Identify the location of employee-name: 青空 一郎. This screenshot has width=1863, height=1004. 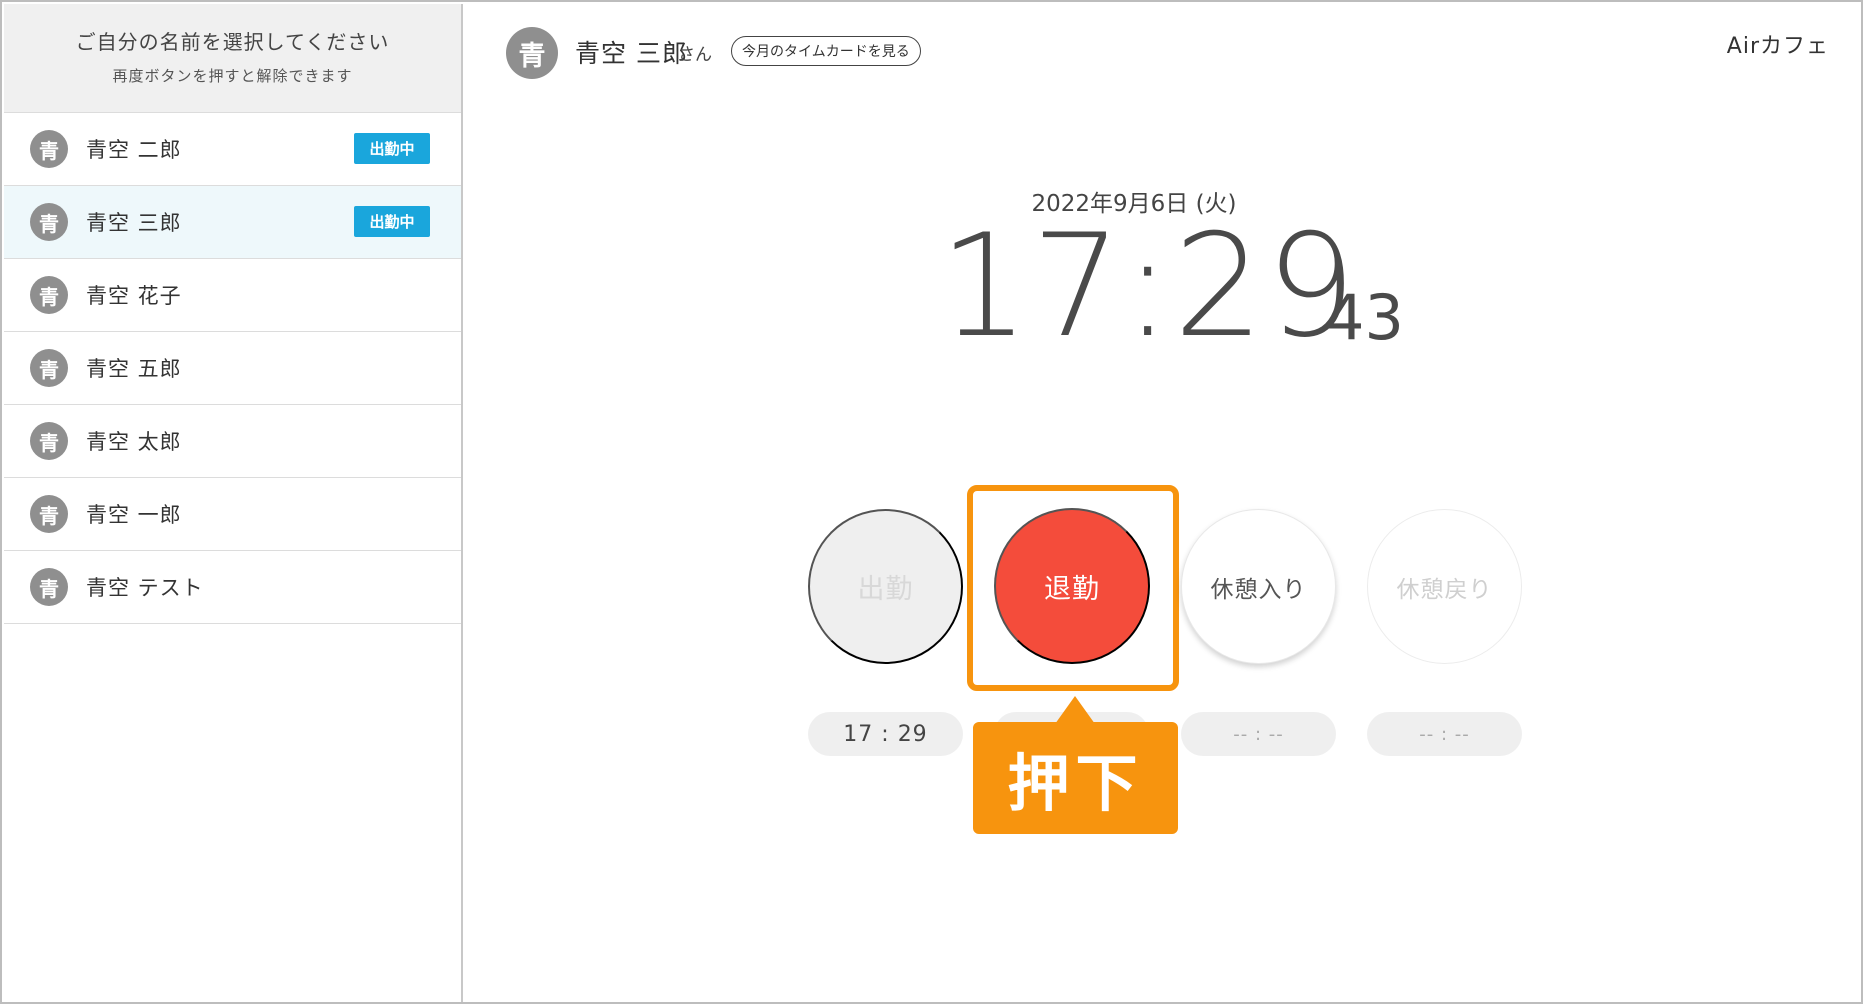
(134, 515).